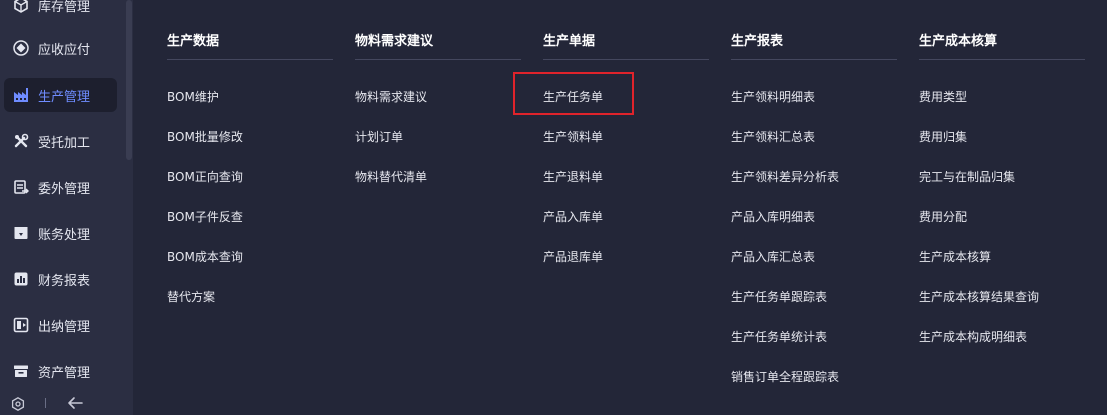 The width and height of the screenshot is (1107, 415). What do you see at coordinates (573, 137) in the screenshot?
I see `menu-item-material-issue: 生产领料单` at bounding box center [573, 137].